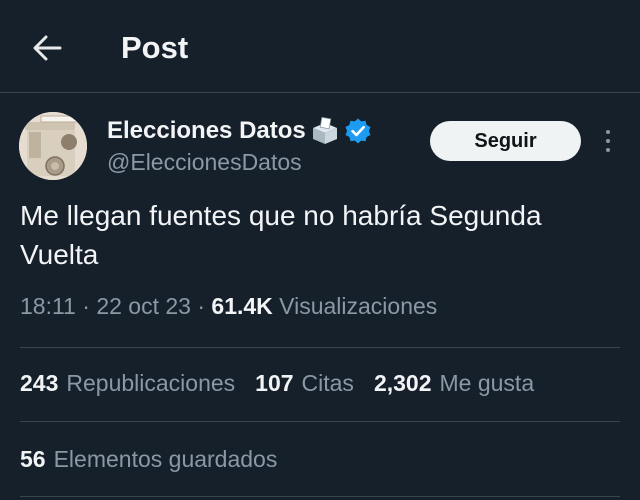 This screenshot has width=640, height=500. What do you see at coordinates (204, 162) in the screenshot?
I see `user-handle: @EleccionesDatos` at bounding box center [204, 162].